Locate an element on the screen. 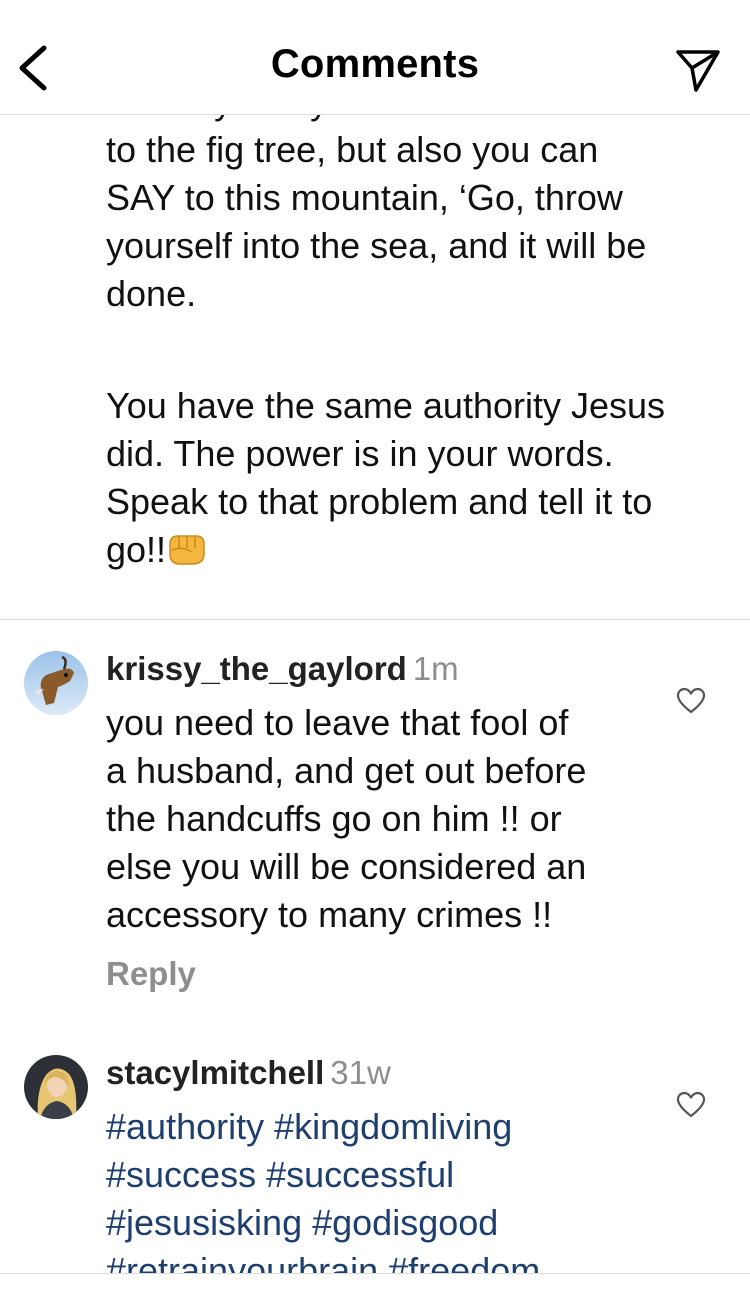 The width and height of the screenshot is (750, 1291). caption-partial-line: not only can you do what was done is located at coordinates (416, 120).